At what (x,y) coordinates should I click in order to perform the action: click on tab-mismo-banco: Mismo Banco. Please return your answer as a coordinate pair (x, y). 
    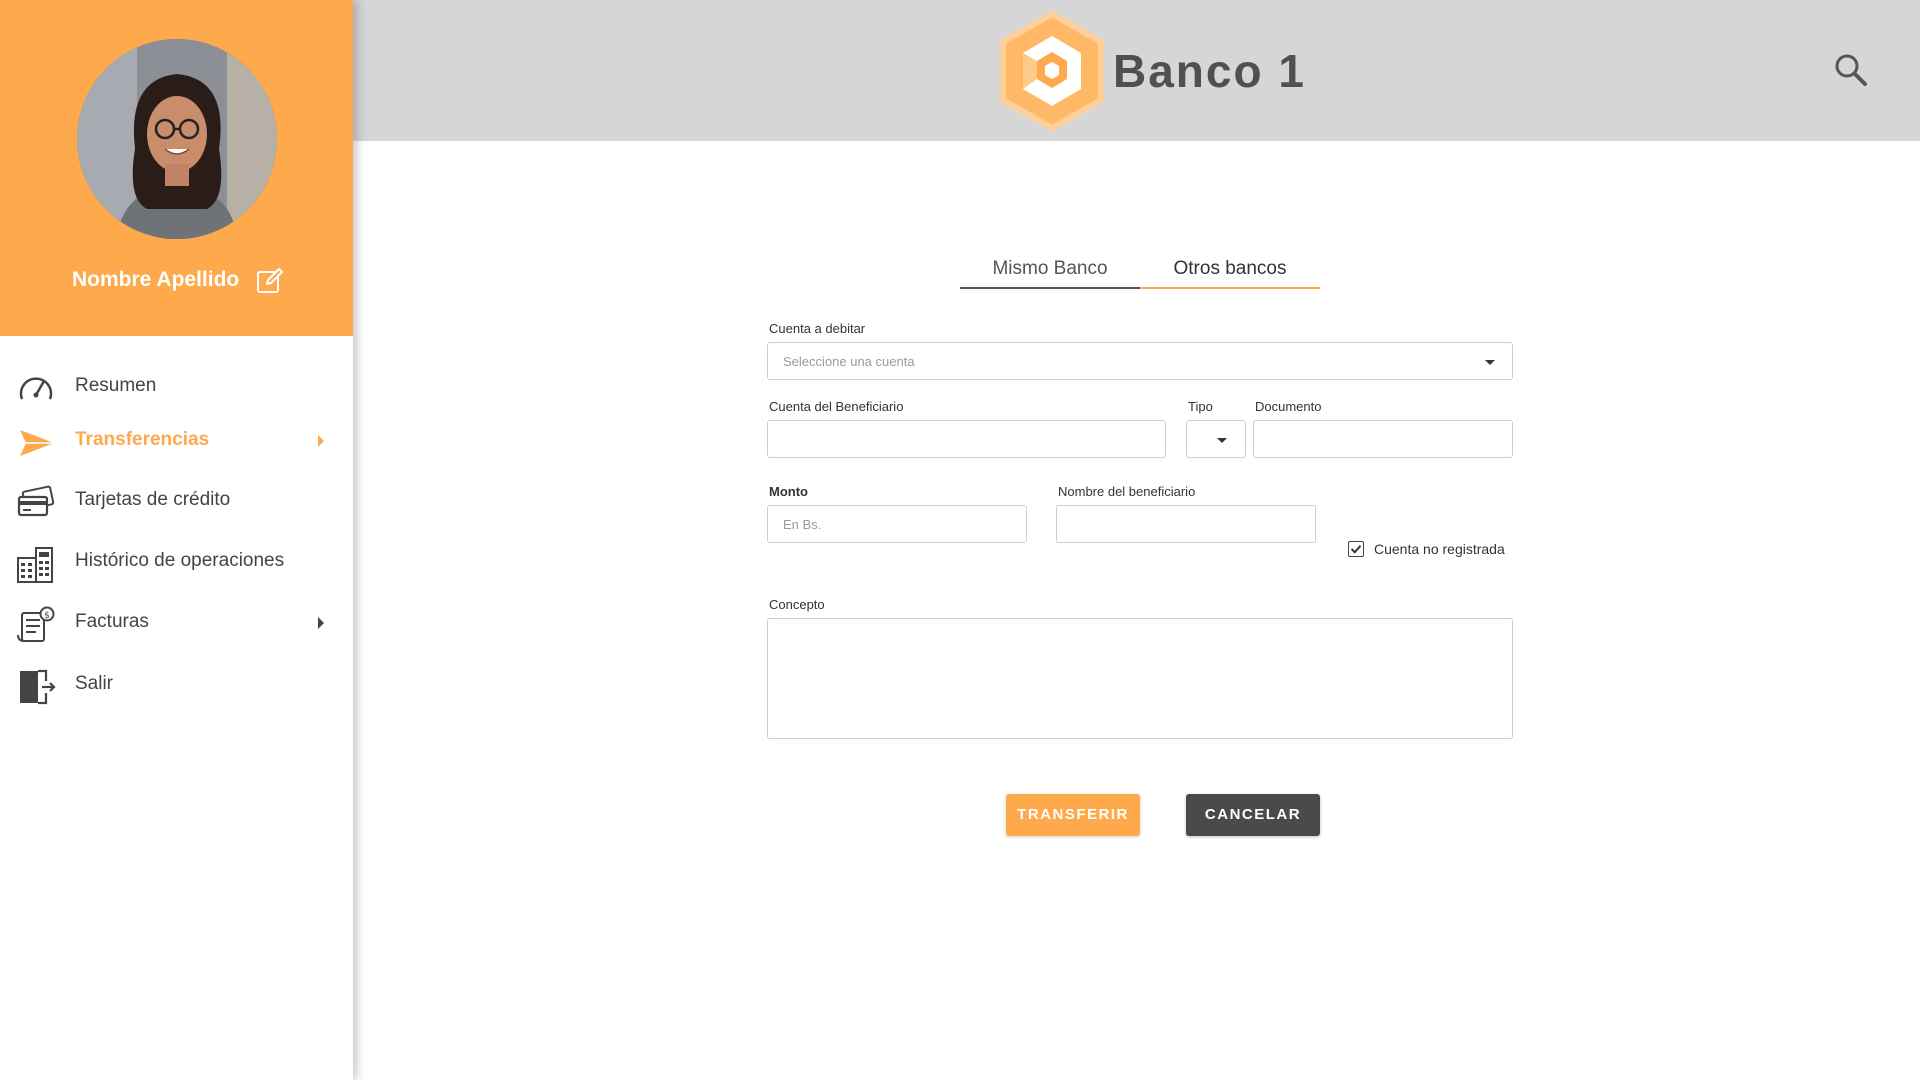
    Looking at the image, I should click on (1050, 272).